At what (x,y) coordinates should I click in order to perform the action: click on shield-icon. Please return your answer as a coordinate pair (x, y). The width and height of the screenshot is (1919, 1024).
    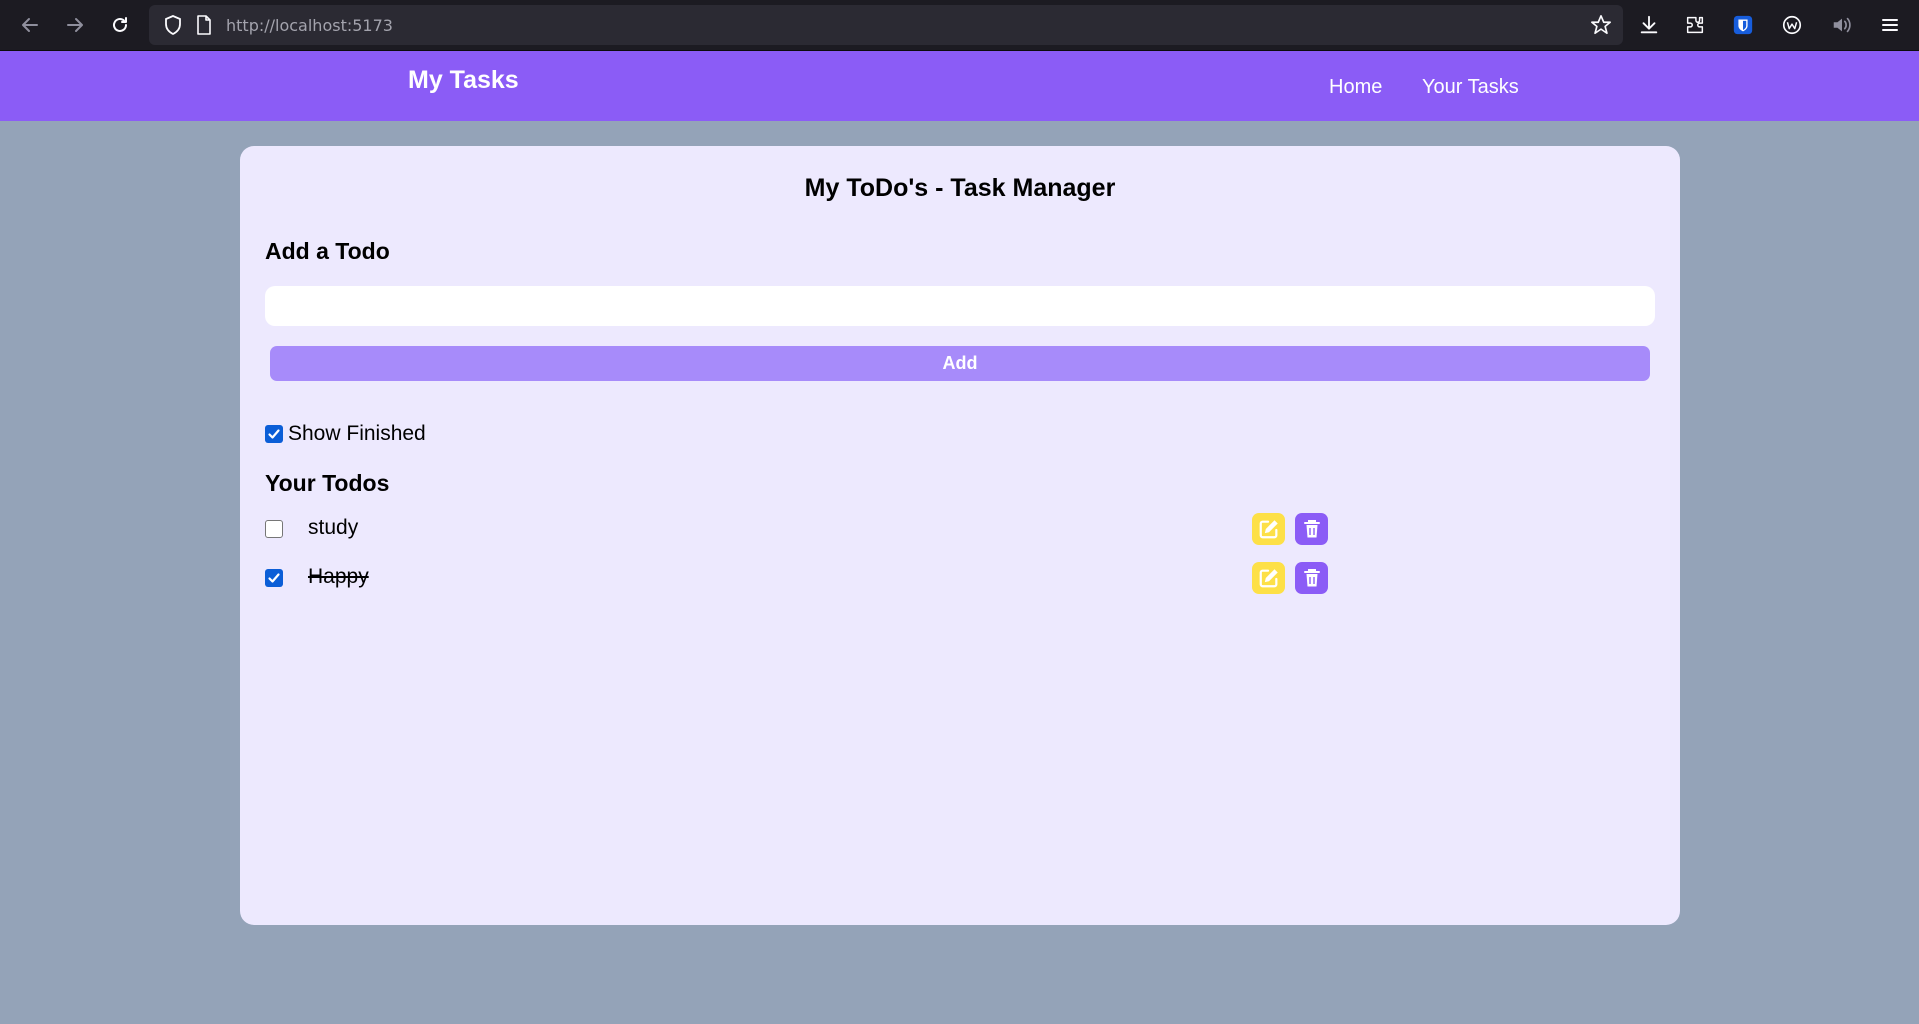
    Looking at the image, I should click on (173, 25).